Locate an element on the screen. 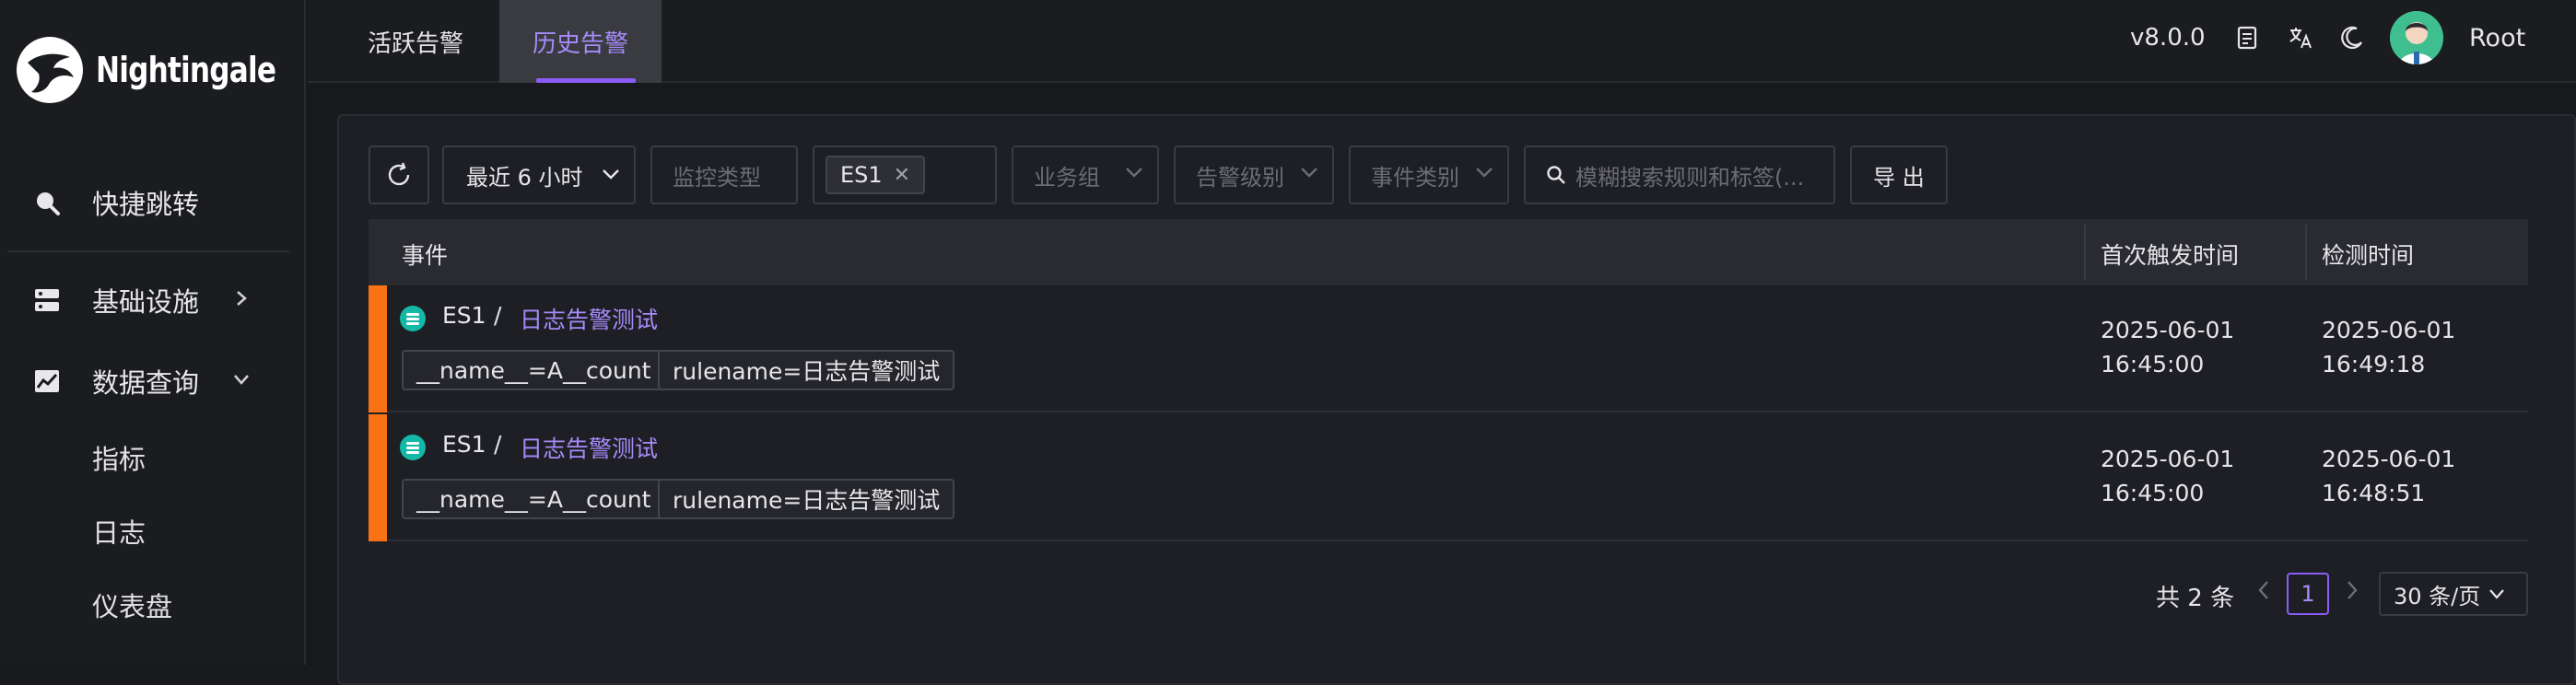  app-name: Nightingale is located at coordinates (186, 70).